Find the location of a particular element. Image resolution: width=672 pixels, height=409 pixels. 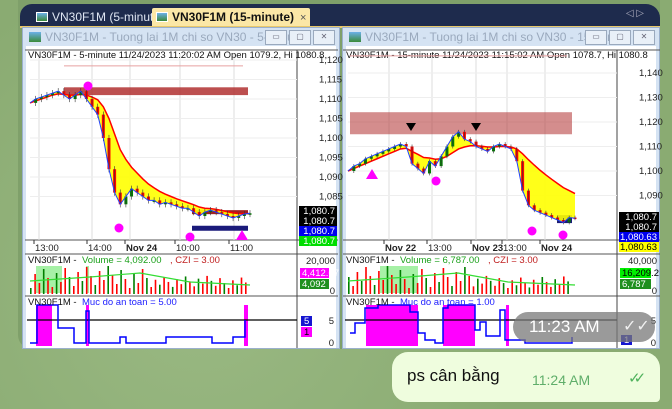

time-axis-label: Nov 24 is located at coordinates (557, 248).